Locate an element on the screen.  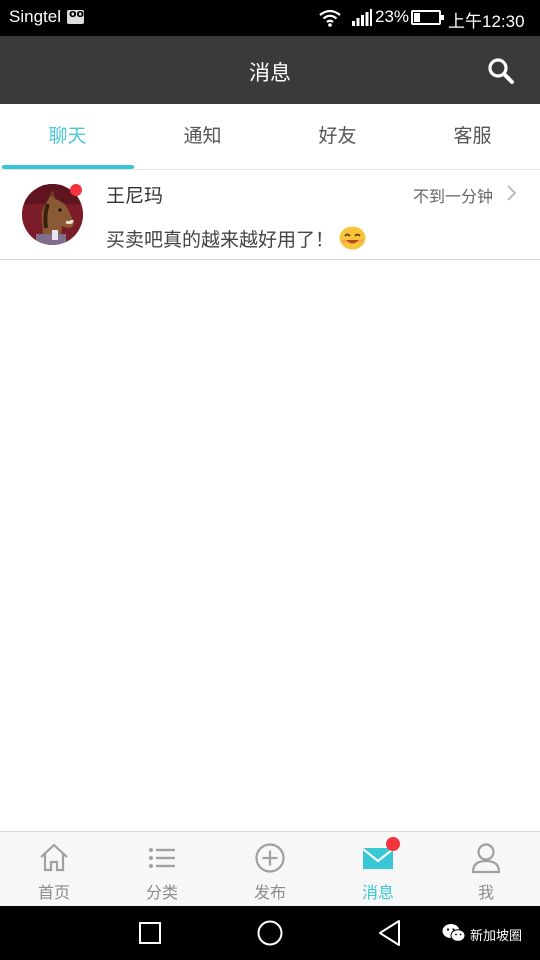
nav-publish: 发布 is located at coordinates (270, 869).